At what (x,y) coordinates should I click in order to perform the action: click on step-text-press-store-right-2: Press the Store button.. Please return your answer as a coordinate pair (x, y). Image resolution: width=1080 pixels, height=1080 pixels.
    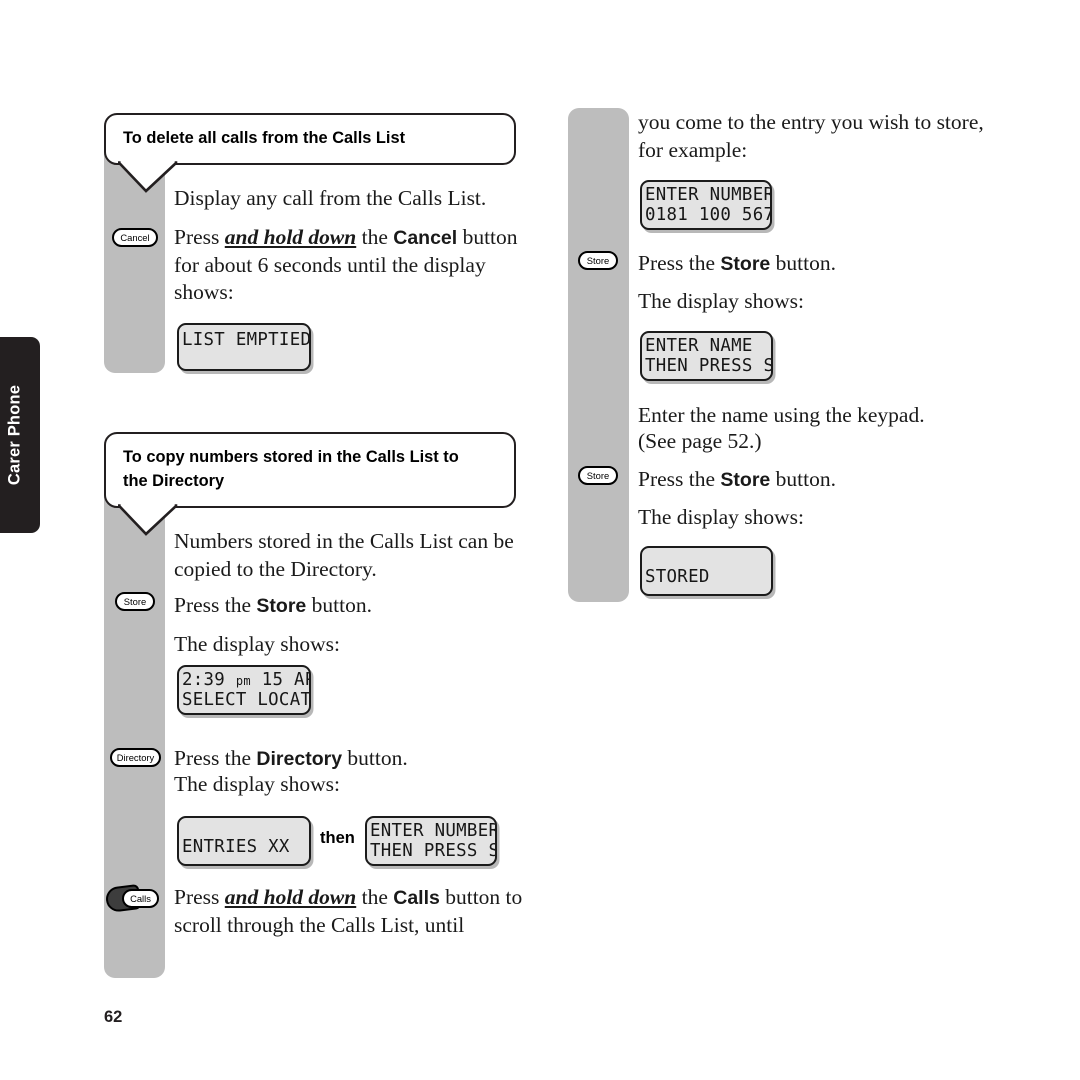
    Looking at the image, I should click on (813, 480).